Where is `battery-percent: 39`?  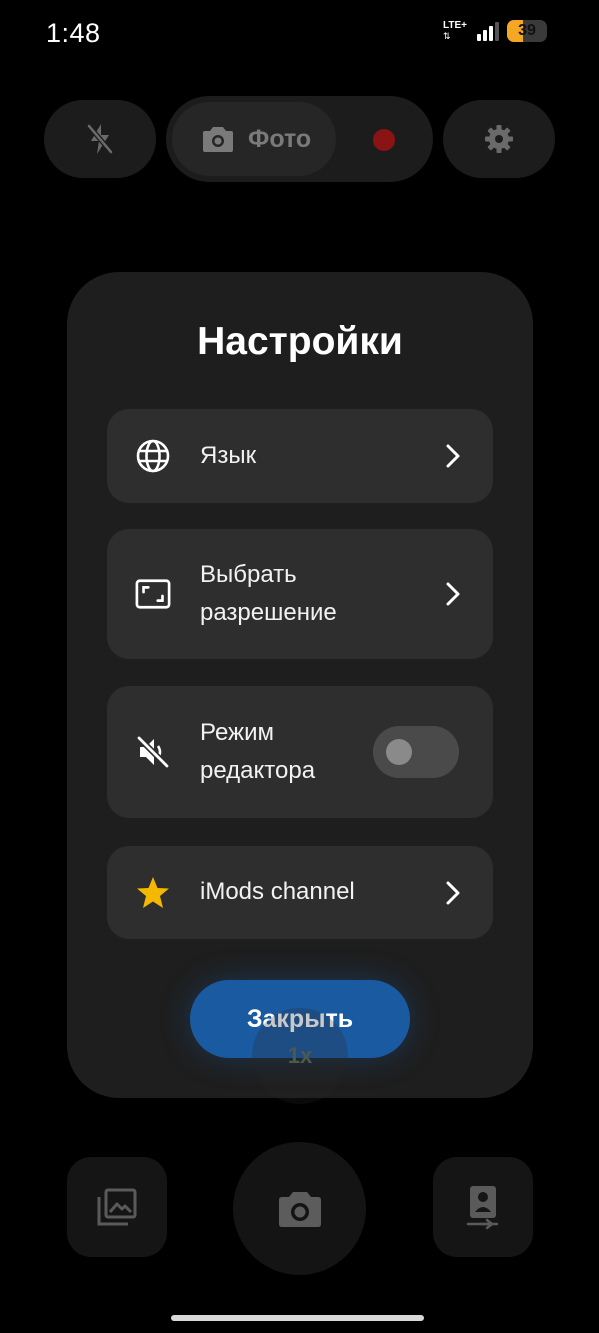 battery-percent: 39 is located at coordinates (527, 30).